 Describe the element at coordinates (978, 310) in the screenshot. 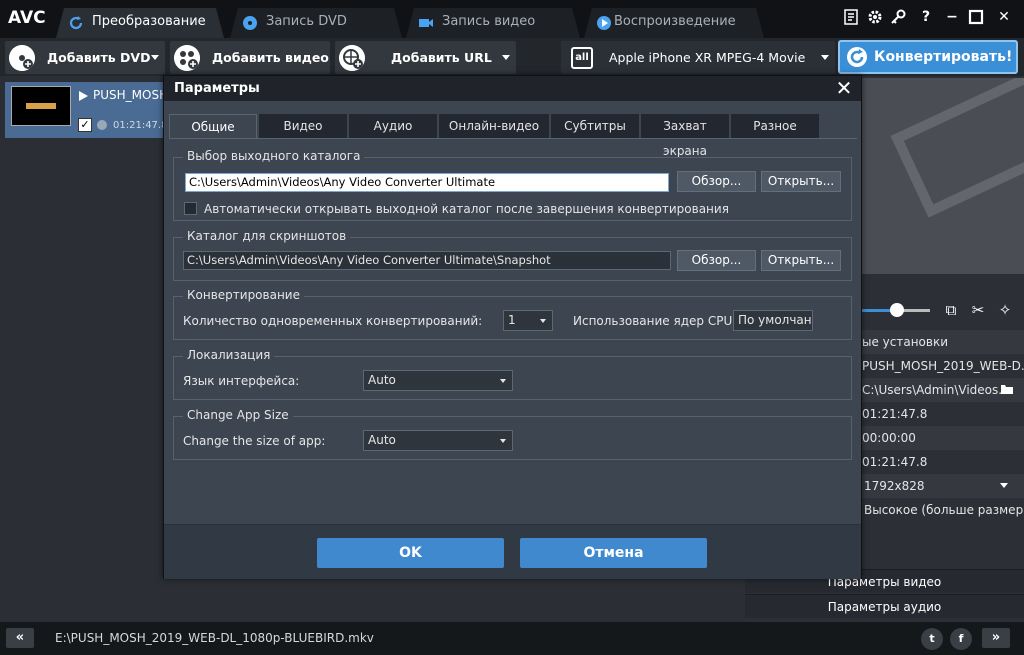

I see `scissors-icon: ✂` at that location.